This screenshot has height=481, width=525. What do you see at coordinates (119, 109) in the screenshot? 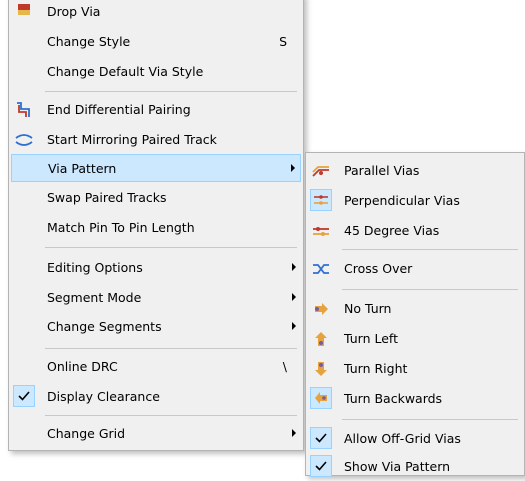
I see `menu-item-label: End Differential Pairing` at bounding box center [119, 109].